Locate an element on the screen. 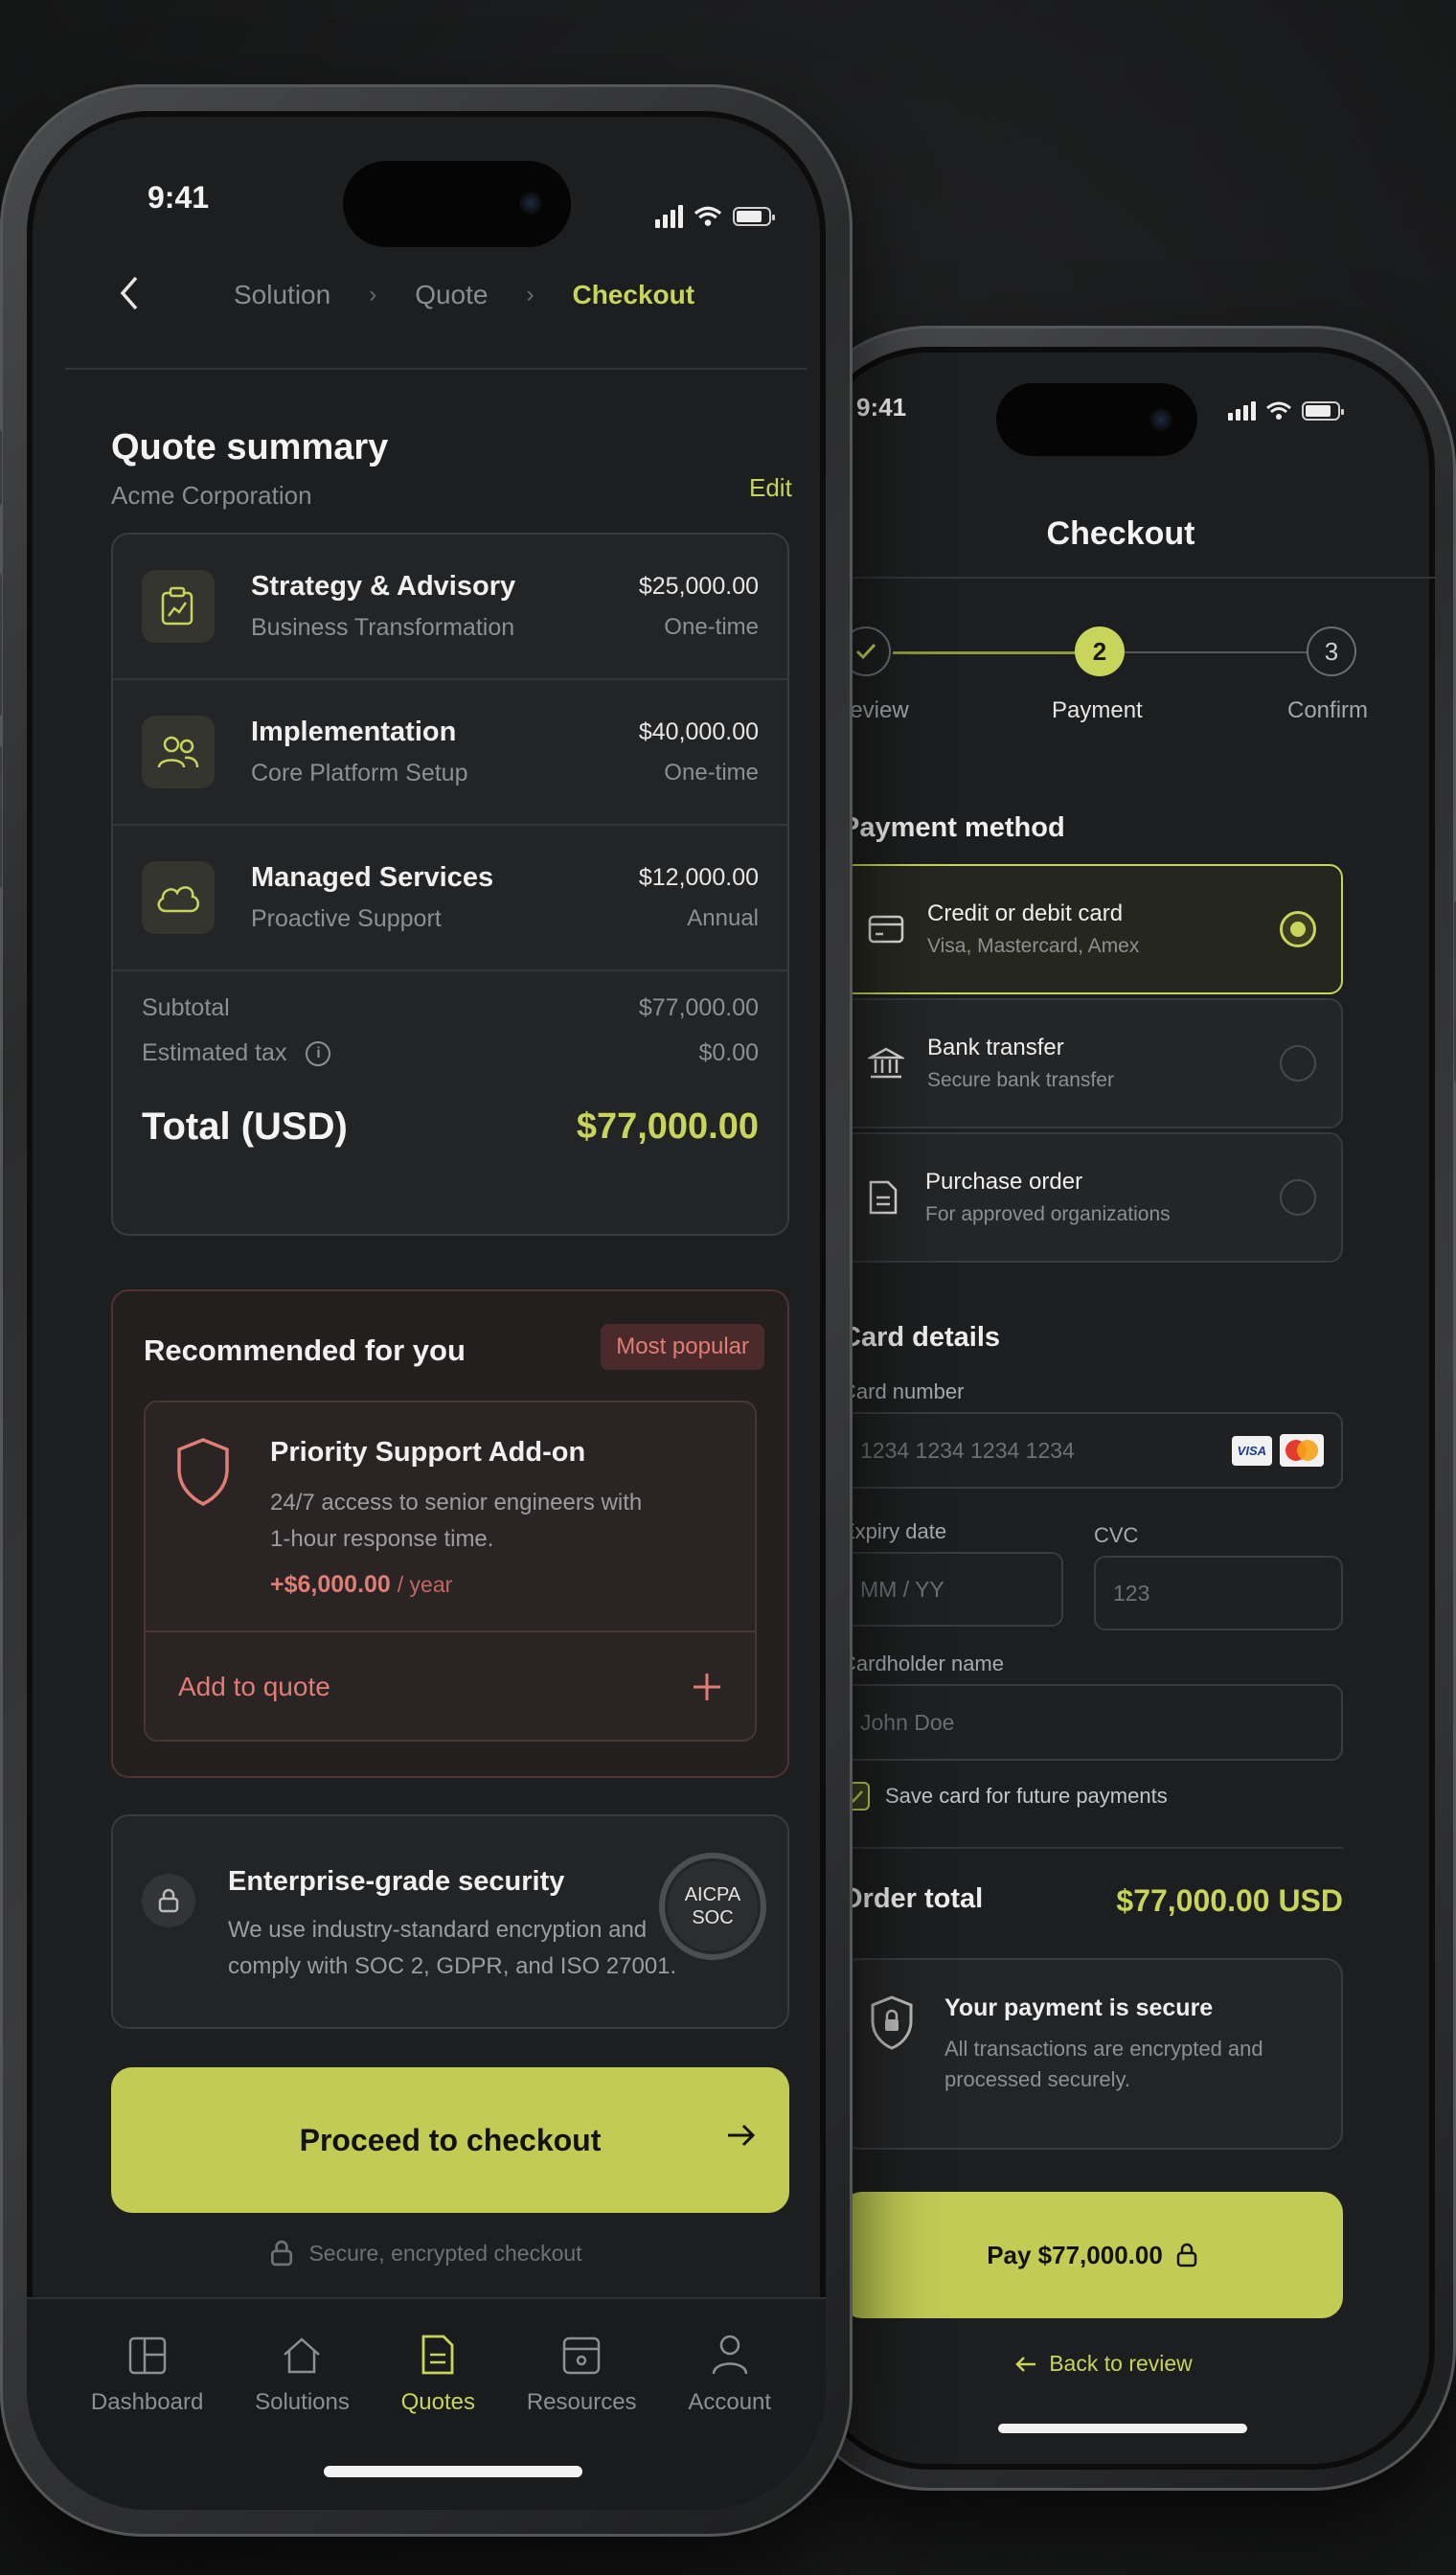 This screenshot has width=1456, height=2575. step-confirm-label: Confirm is located at coordinates (1328, 710).